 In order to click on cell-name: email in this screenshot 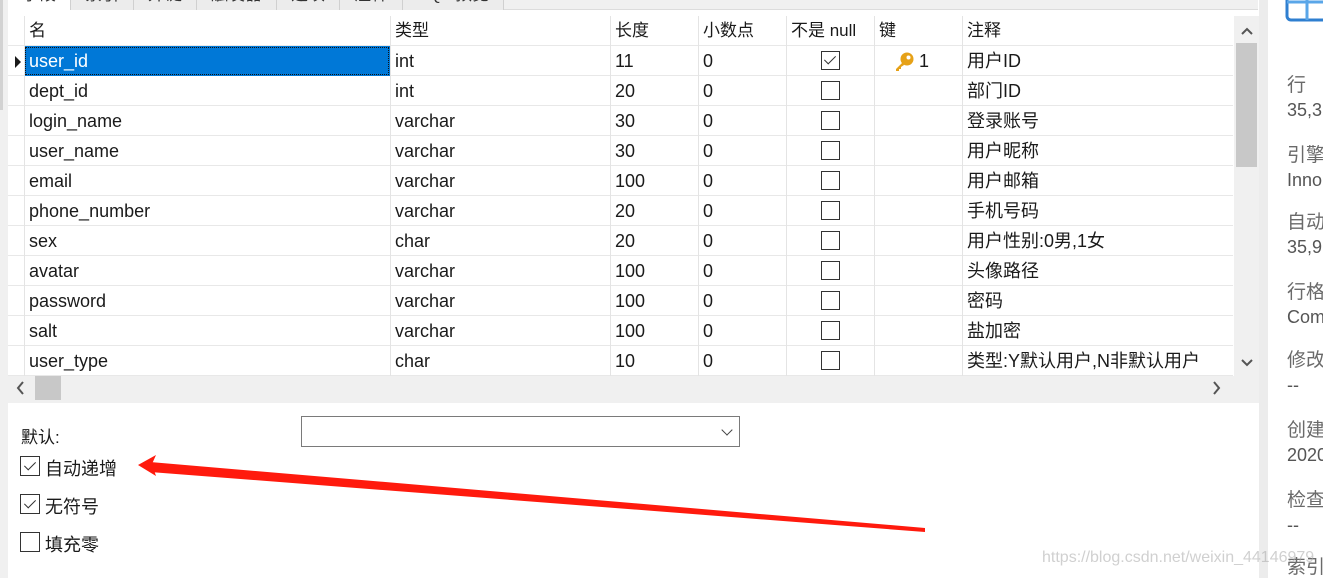, I will do `click(207, 181)`.